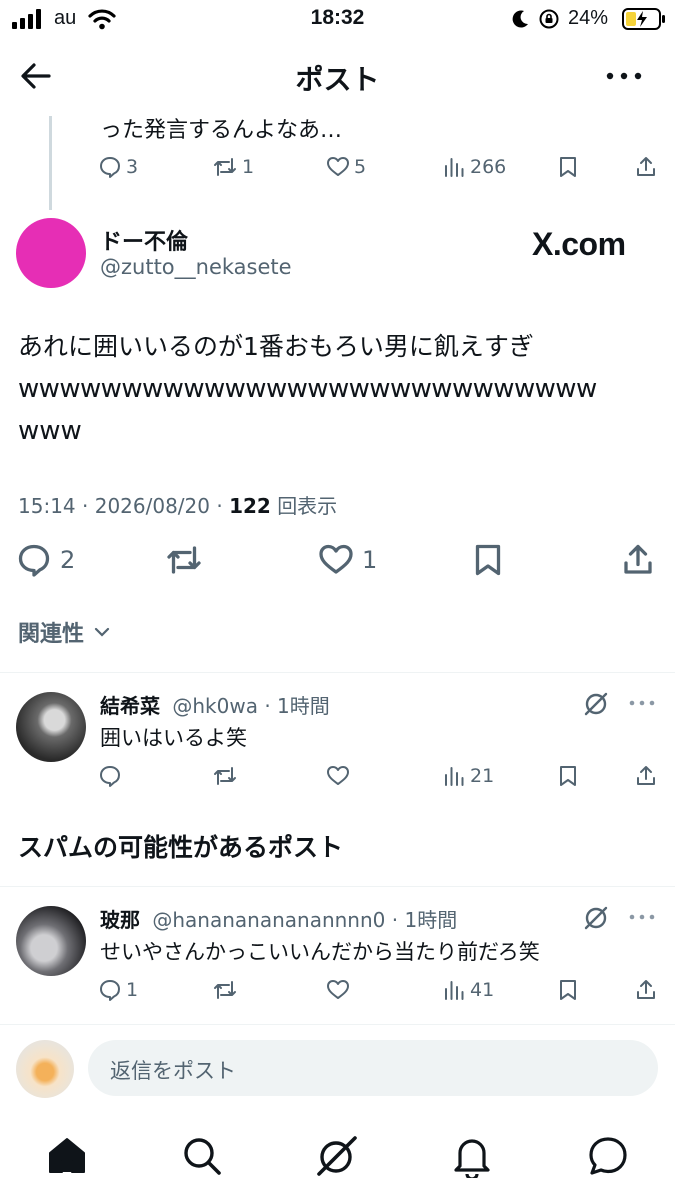 This screenshot has width=675, height=1200. What do you see at coordinates (132, 167) in the screenshot?
I see `parent-reply-count: 3` at bounding box center [132, 167].